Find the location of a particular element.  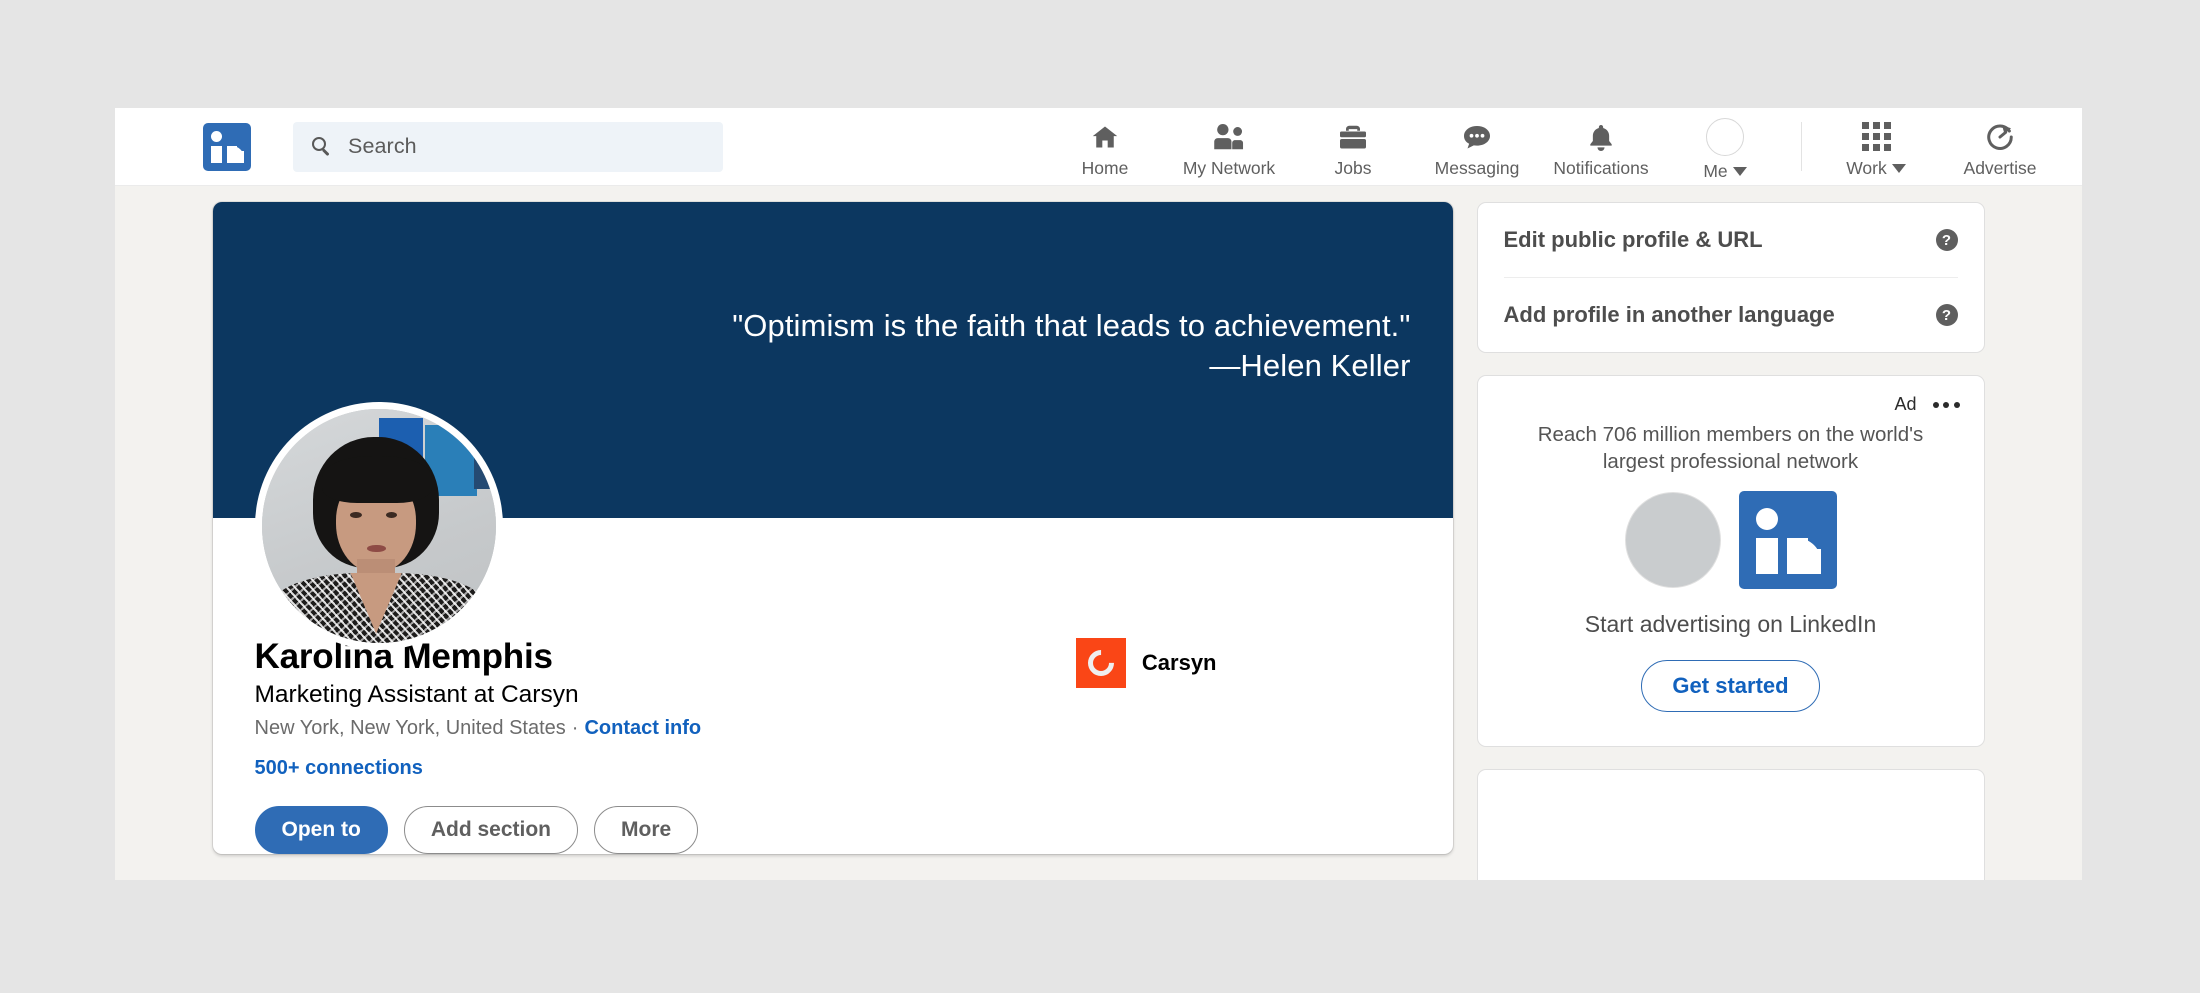

current-company-chip: Carsyn is located at coordinates (1146, 663).